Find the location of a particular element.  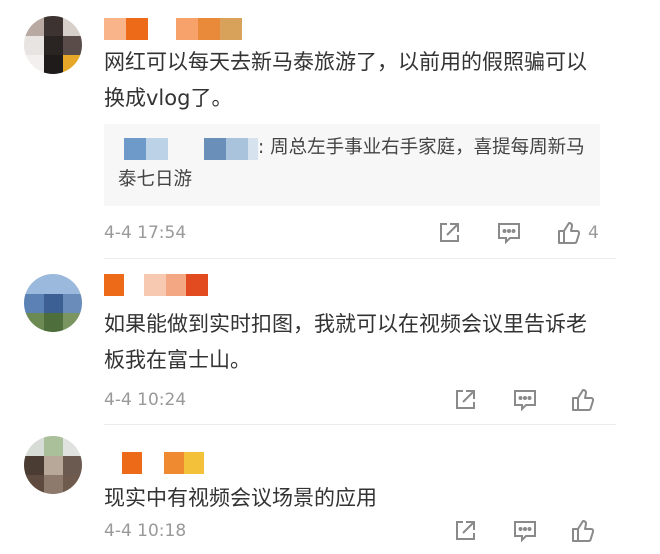

timestamp: 4-4 10:18 is located at coordinates (145, 531).